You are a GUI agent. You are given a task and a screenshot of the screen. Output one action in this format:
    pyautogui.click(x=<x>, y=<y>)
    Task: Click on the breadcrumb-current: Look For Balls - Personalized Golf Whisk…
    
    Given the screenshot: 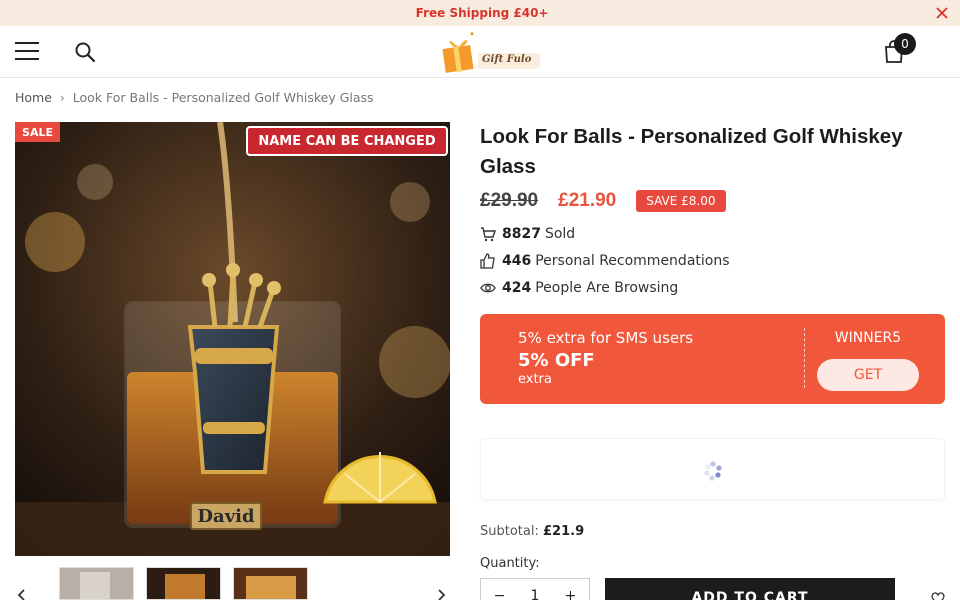 What is the action you would take?
    pyautogui.click(x=223, y=97)
    